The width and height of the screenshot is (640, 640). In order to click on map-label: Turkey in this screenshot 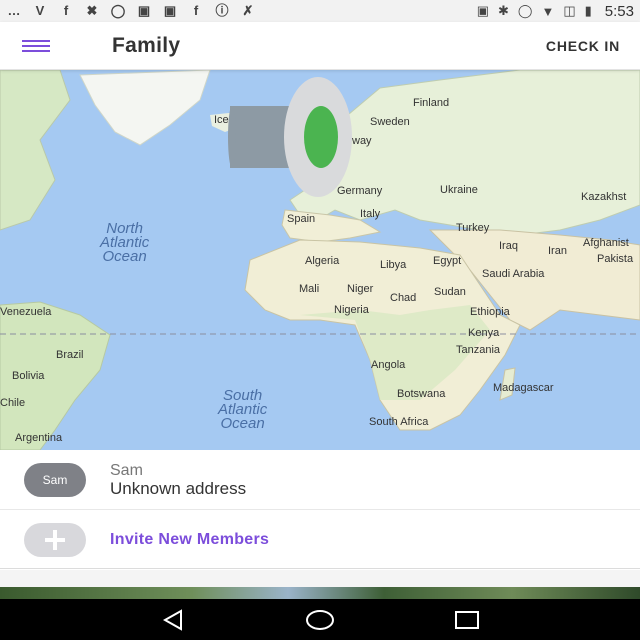, I will do `click(473, 228)`.